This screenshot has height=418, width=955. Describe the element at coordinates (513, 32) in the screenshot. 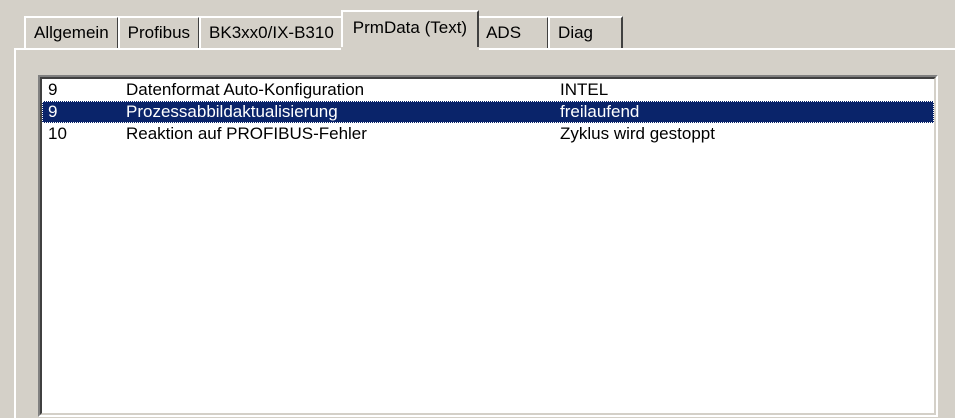

I see `tab-ads: ADS` at that location.